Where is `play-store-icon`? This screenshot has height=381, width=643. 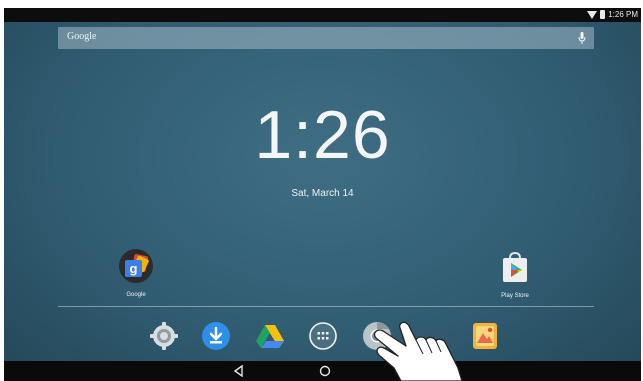
play-store-icon is located at coordinates (515, 266).